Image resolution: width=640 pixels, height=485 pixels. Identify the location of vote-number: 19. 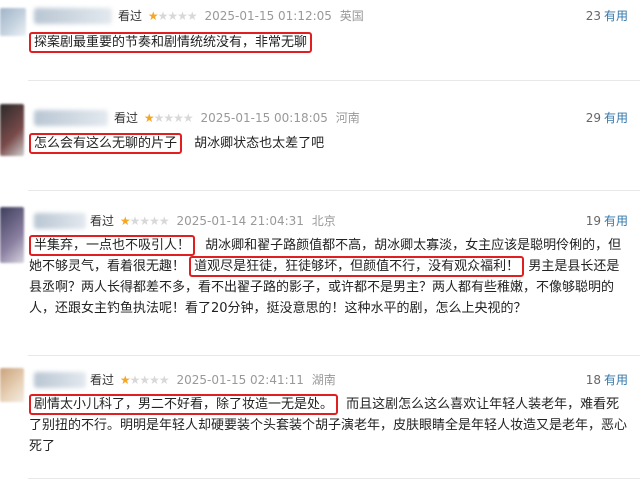
(593, 221).